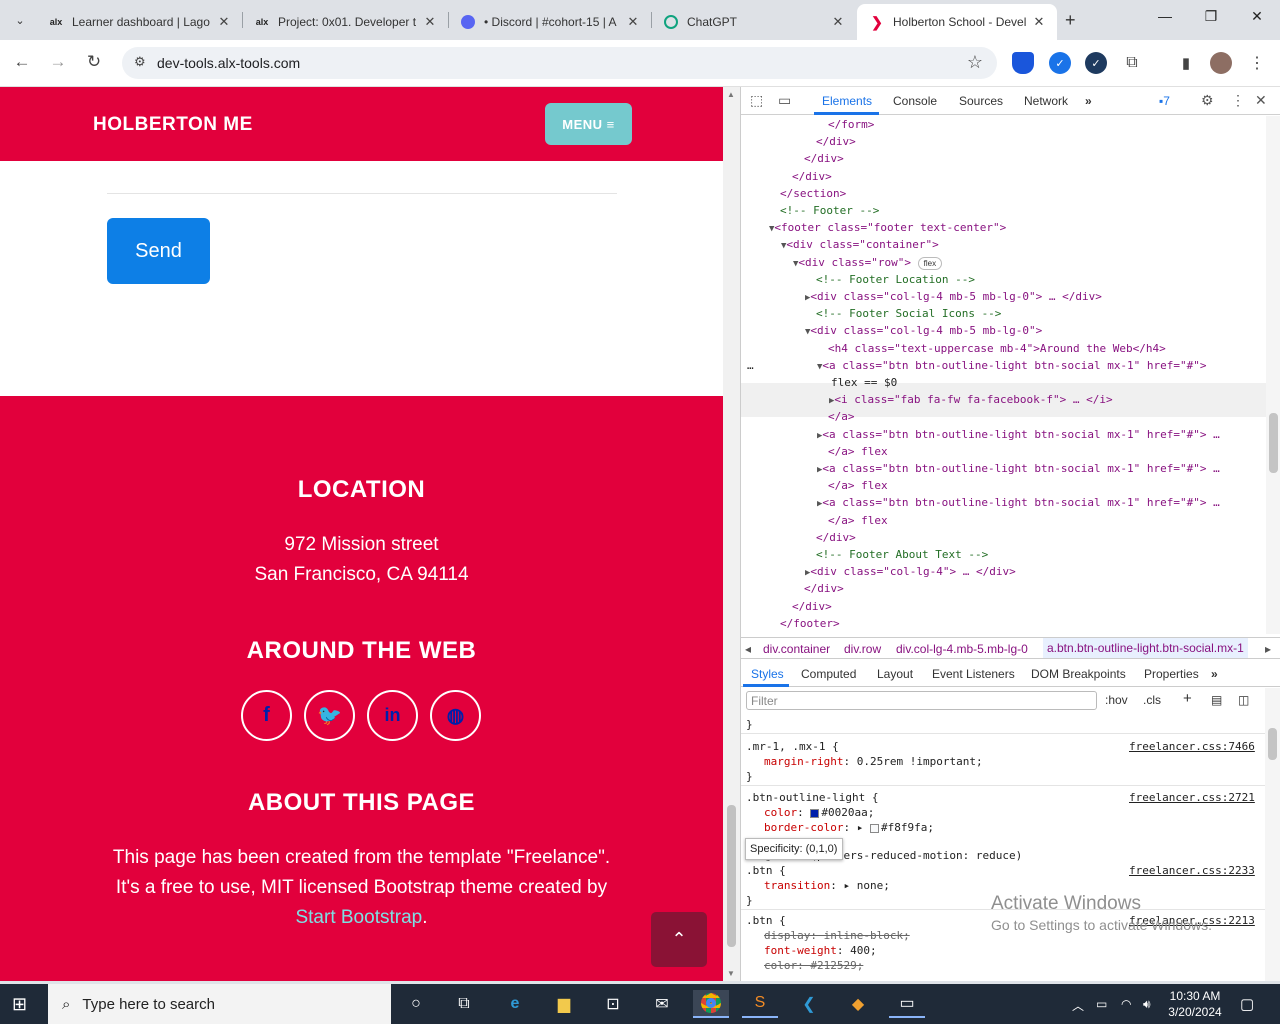  I want to click on url-text: dev-tools.alx-tools.com, so click(228, 63).